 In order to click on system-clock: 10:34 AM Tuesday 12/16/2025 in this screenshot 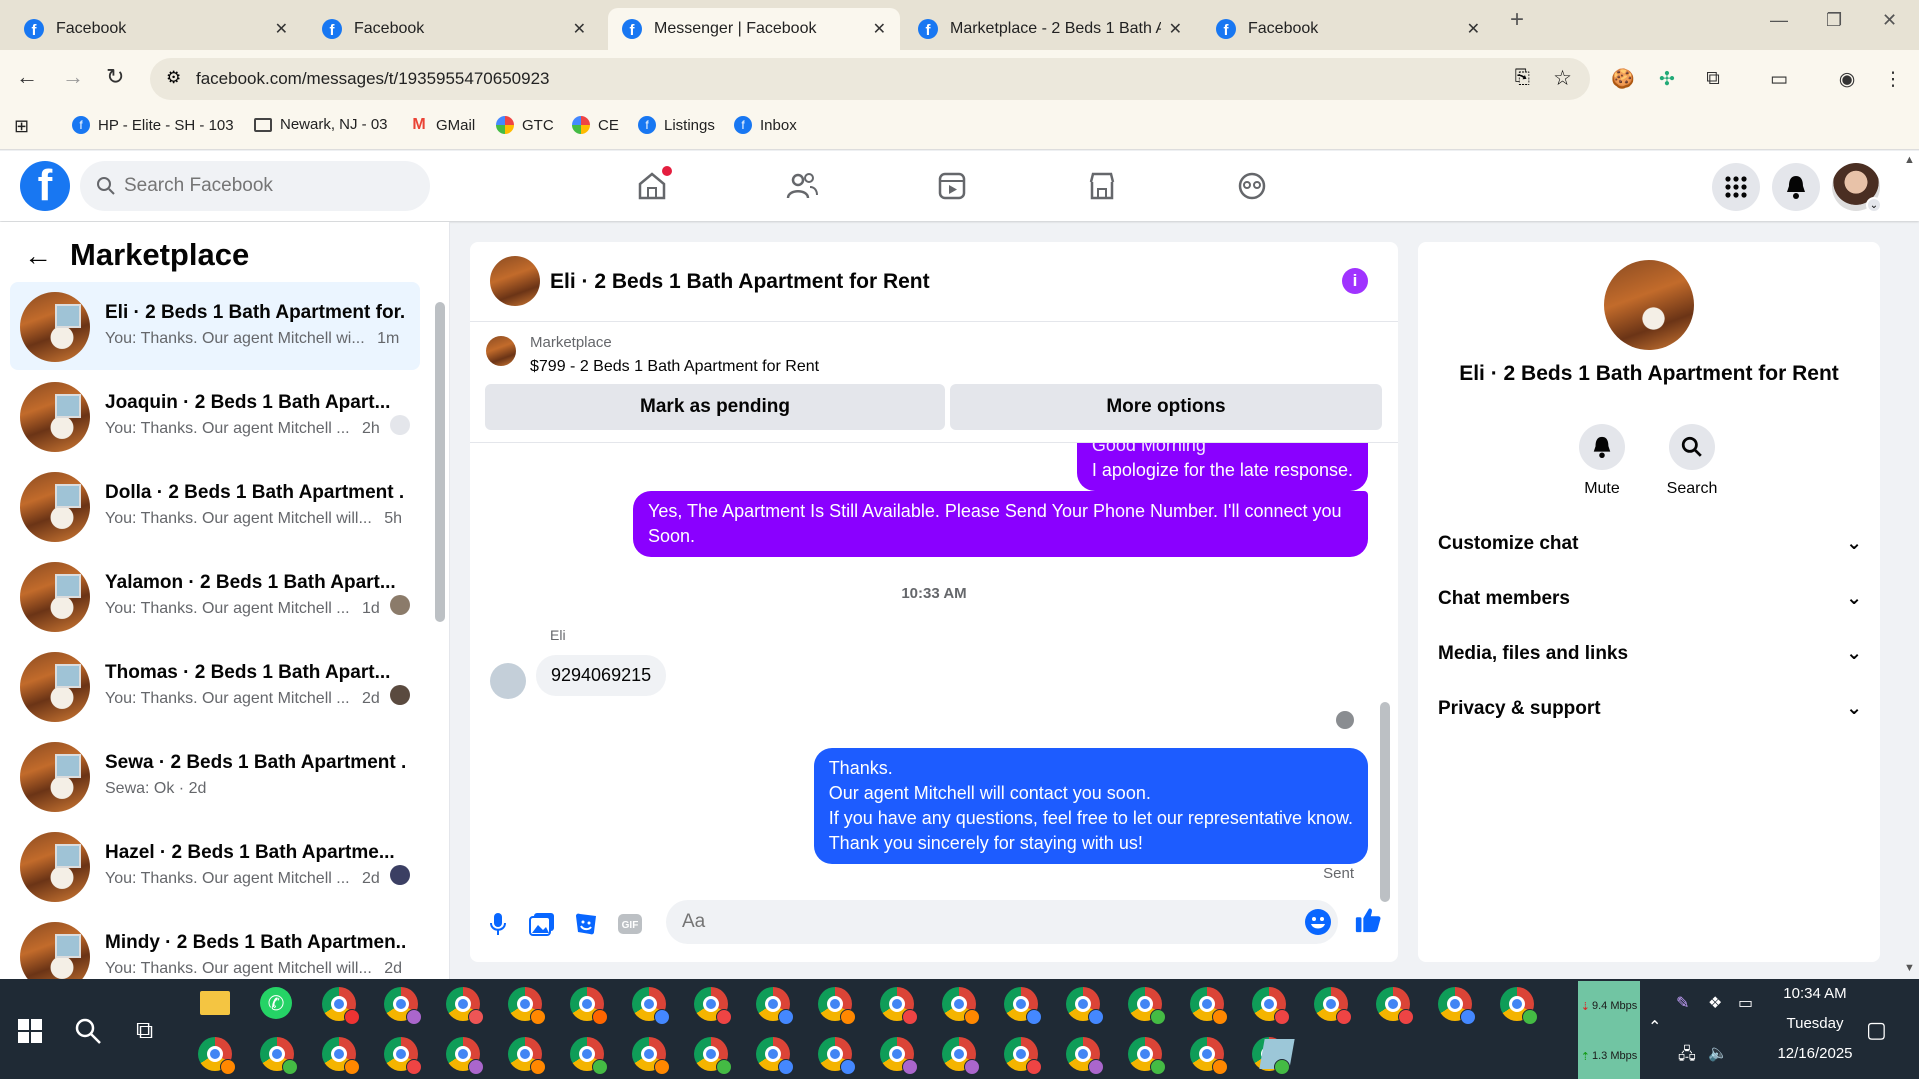, I will do `click(1815, 1024)`.